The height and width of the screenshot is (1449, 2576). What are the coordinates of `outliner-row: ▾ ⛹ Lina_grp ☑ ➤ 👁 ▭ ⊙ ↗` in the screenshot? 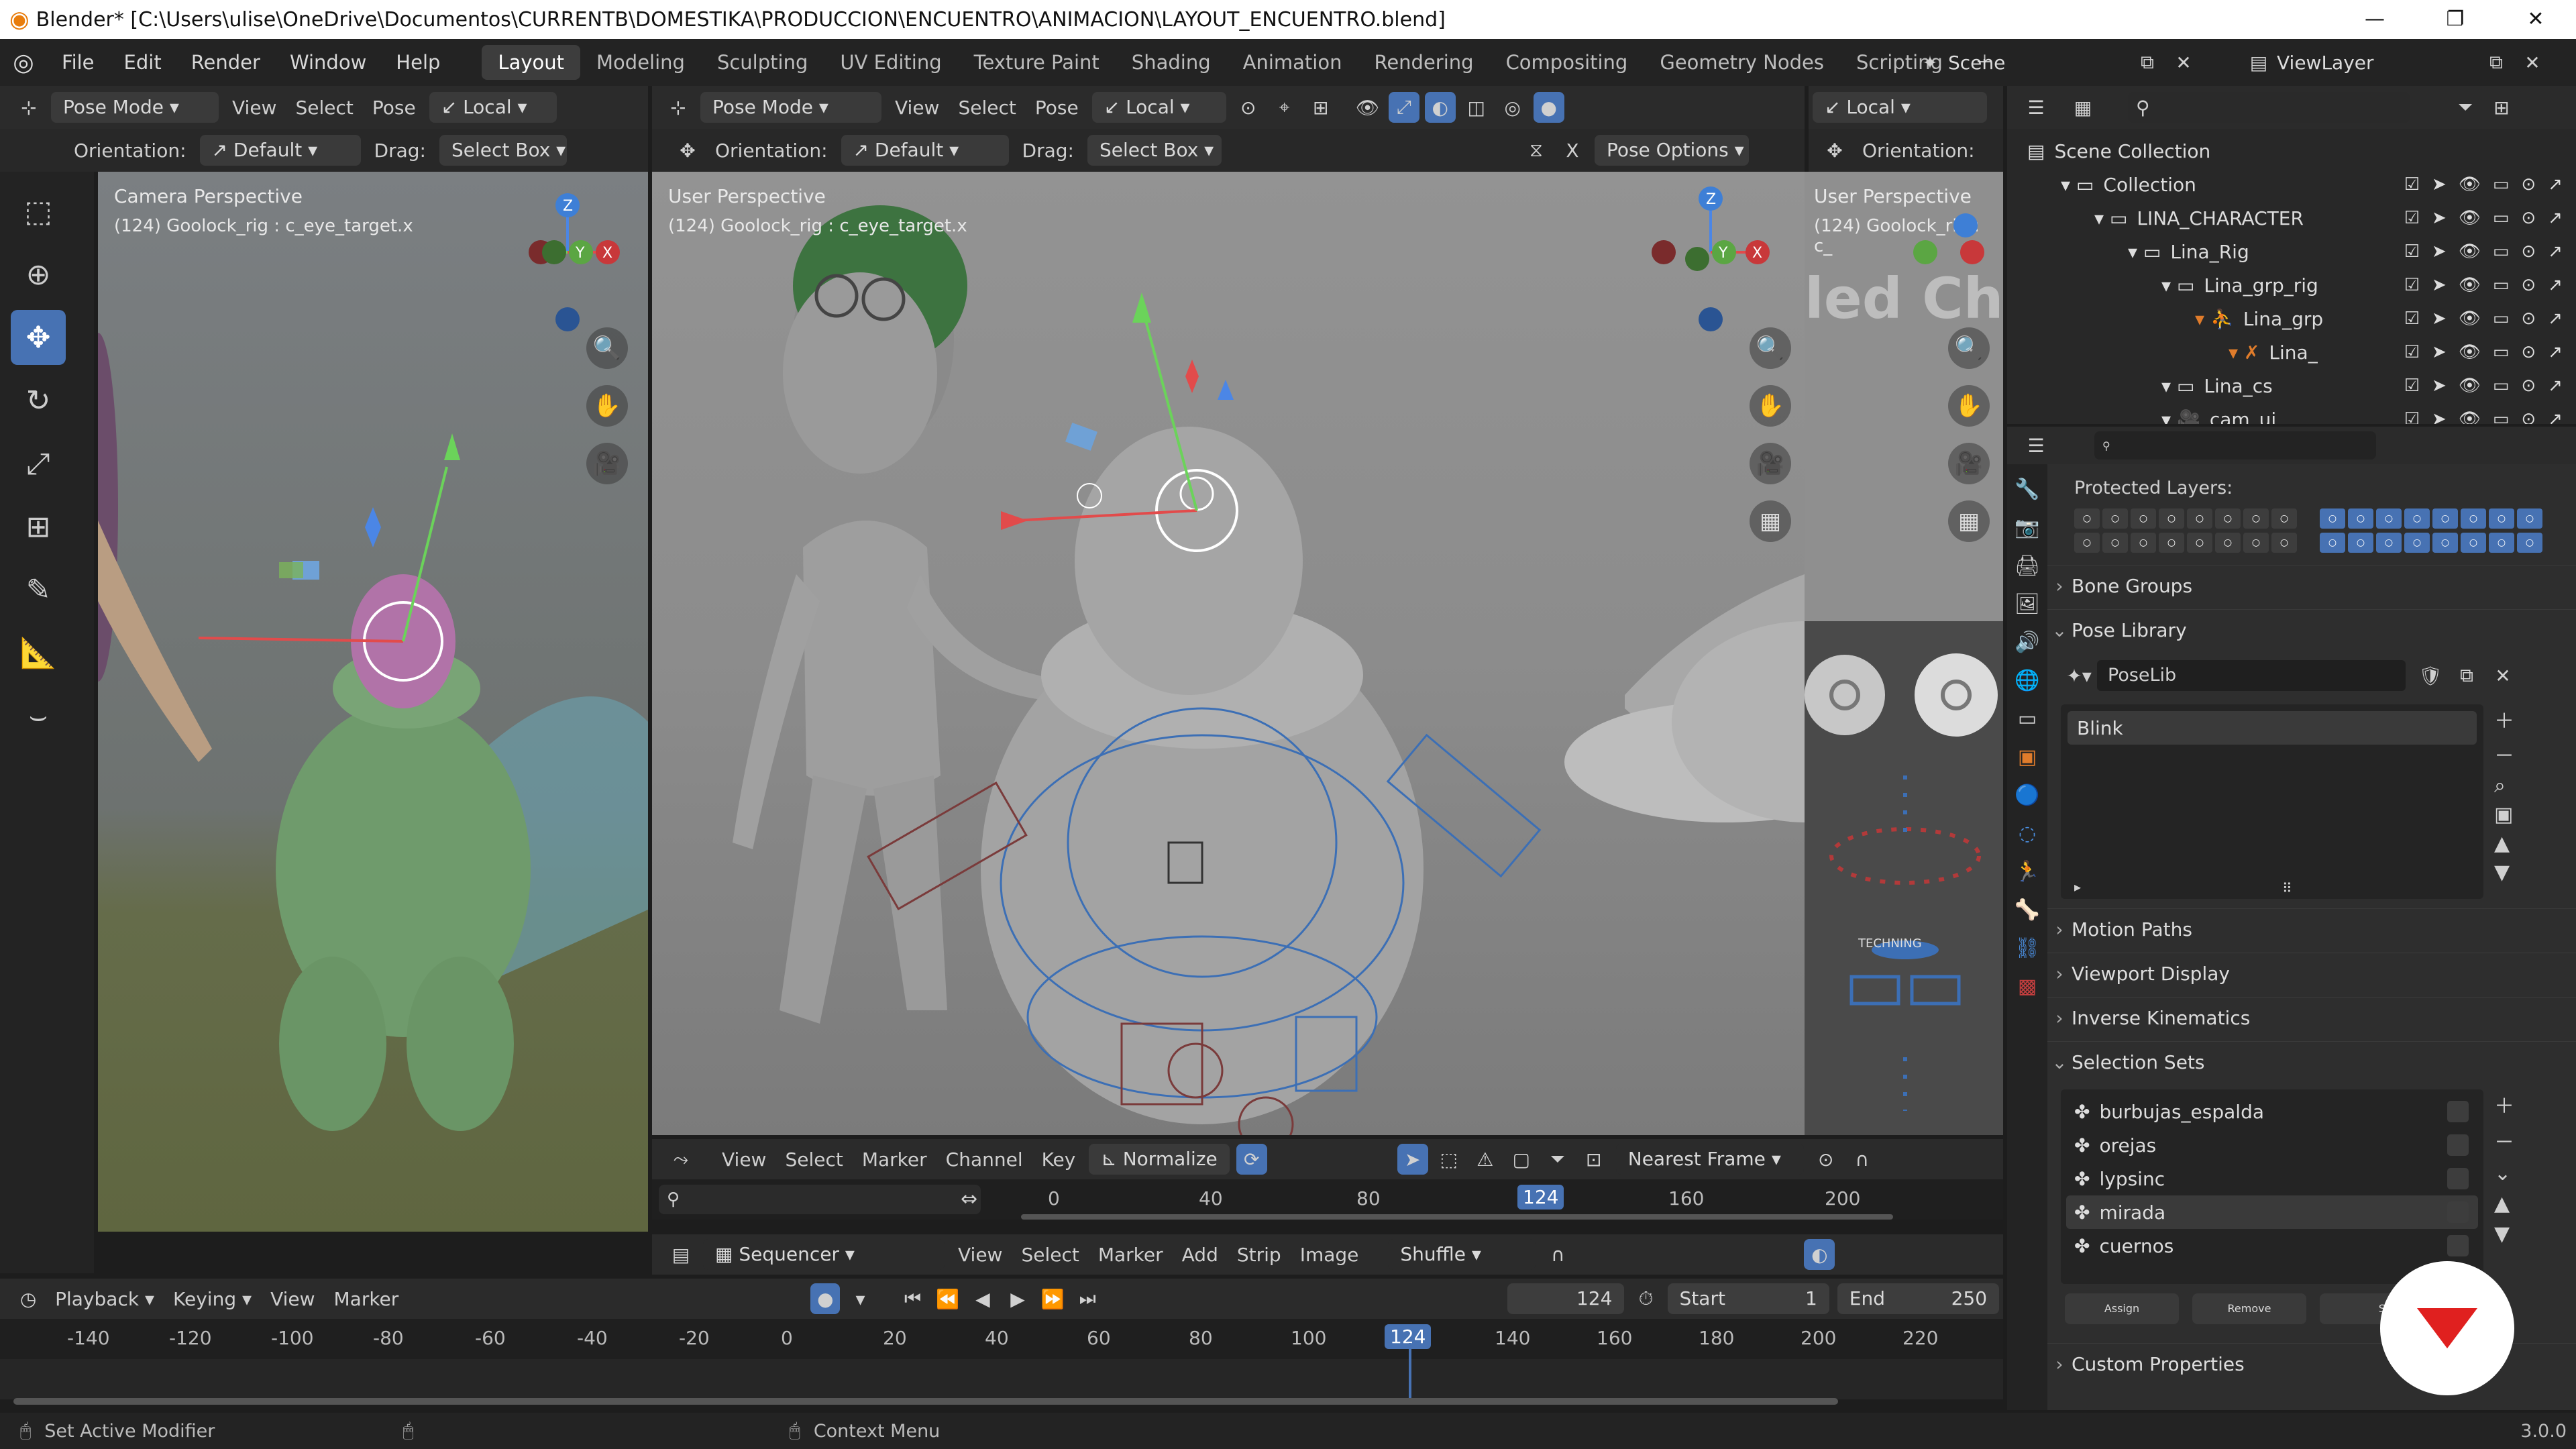 It's located at (2291, 318).